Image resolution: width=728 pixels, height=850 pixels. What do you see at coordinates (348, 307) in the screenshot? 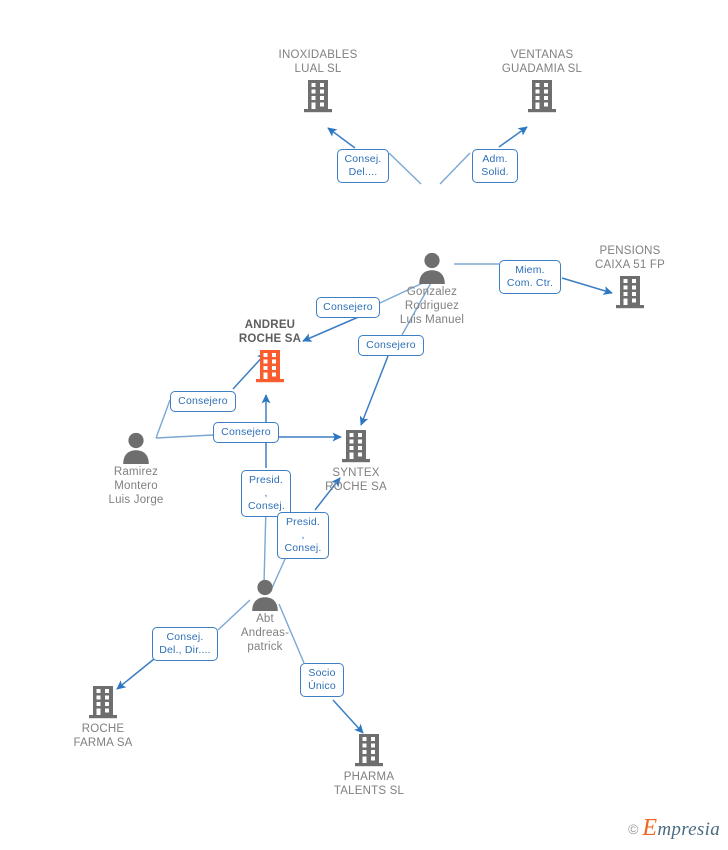
I see `edge-label-consejero-gonzalez-andreu: Consejero` at bounding box center [348, 307].